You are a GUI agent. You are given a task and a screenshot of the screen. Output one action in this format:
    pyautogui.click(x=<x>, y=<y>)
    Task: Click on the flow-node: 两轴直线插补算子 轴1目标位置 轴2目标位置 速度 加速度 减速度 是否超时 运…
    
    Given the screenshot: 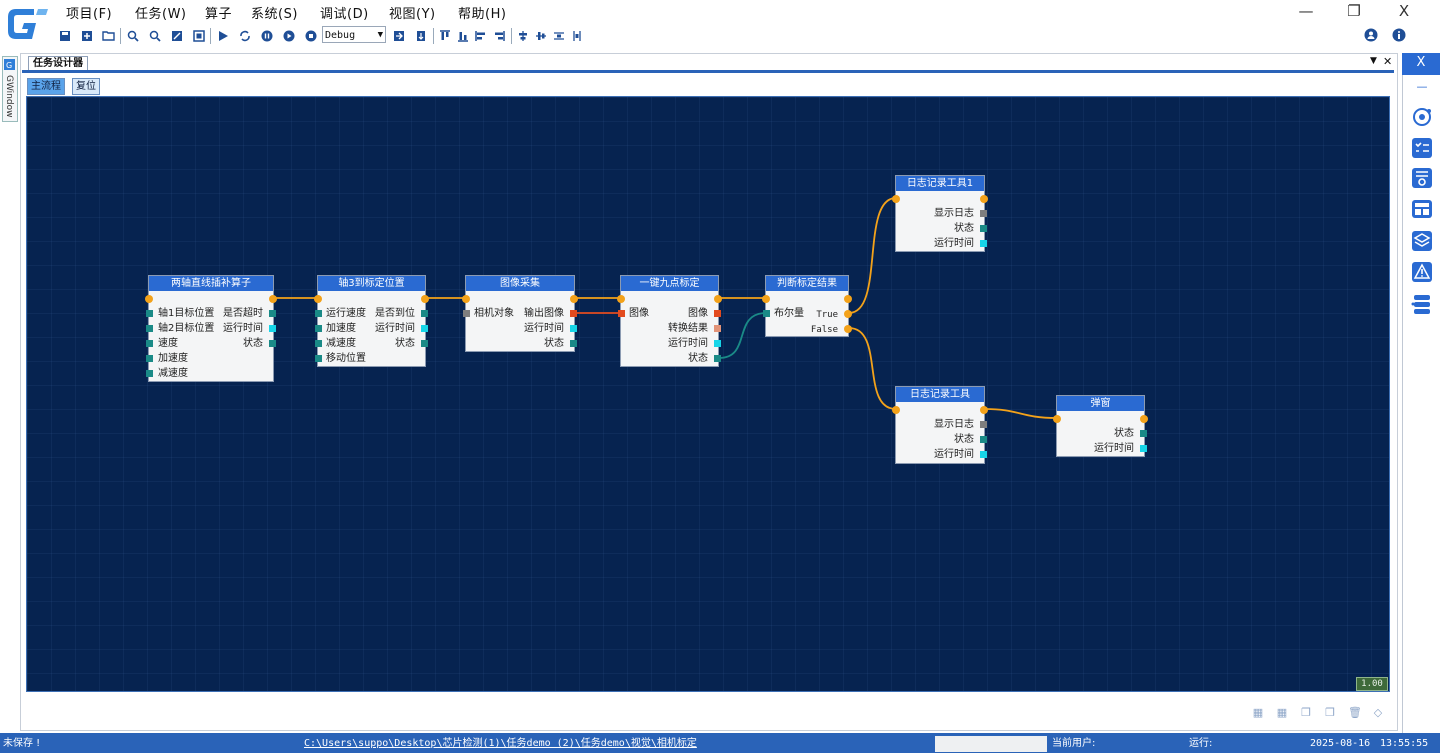 What is the action you would take?
    pyautogui.click(x=211, y=328)
    